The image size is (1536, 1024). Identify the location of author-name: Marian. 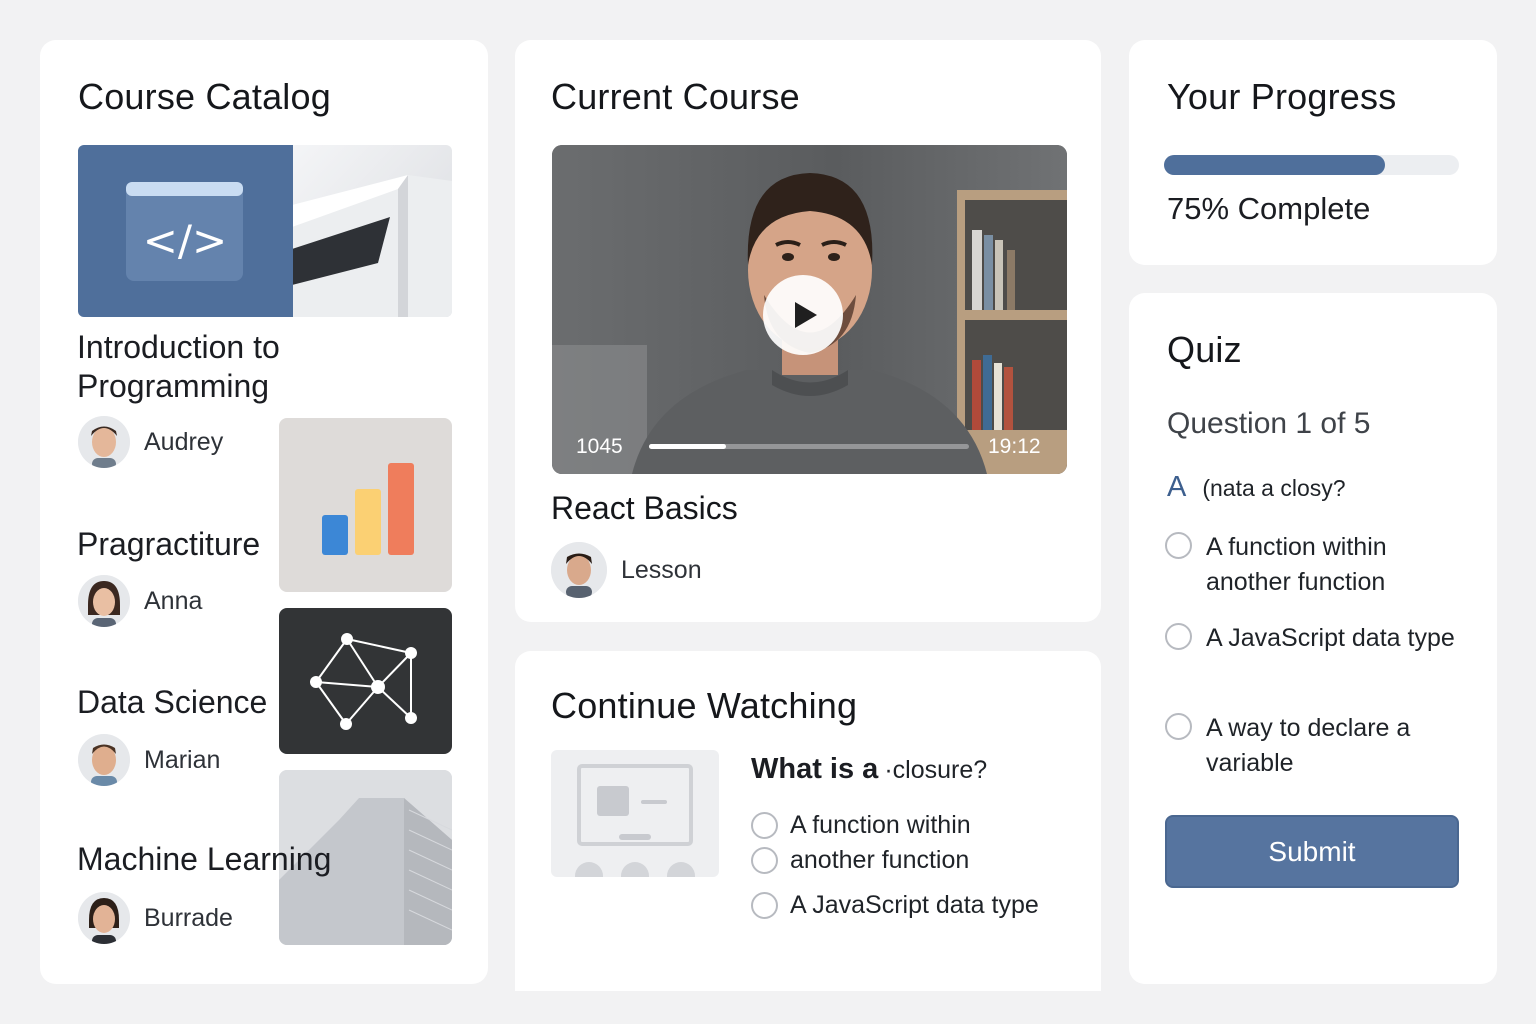
(182, 759).